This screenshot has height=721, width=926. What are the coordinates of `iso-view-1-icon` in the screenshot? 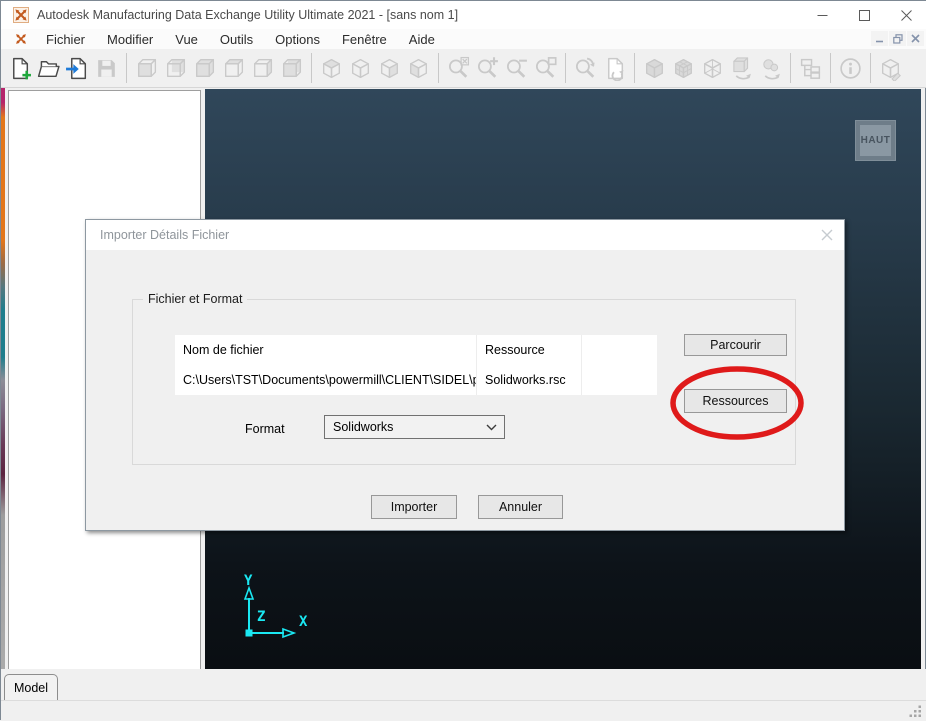 It's located at (331, 68).